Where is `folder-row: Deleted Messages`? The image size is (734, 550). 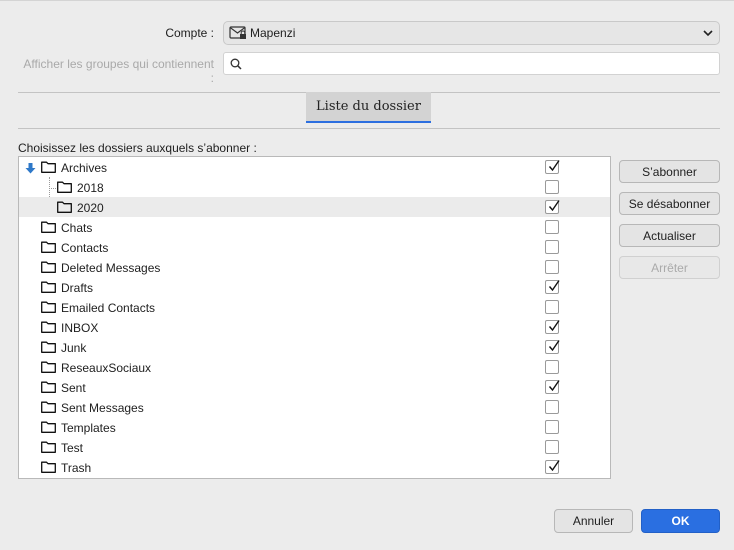
folder-row: Deleted Messages is located at coordinates (314, 267).